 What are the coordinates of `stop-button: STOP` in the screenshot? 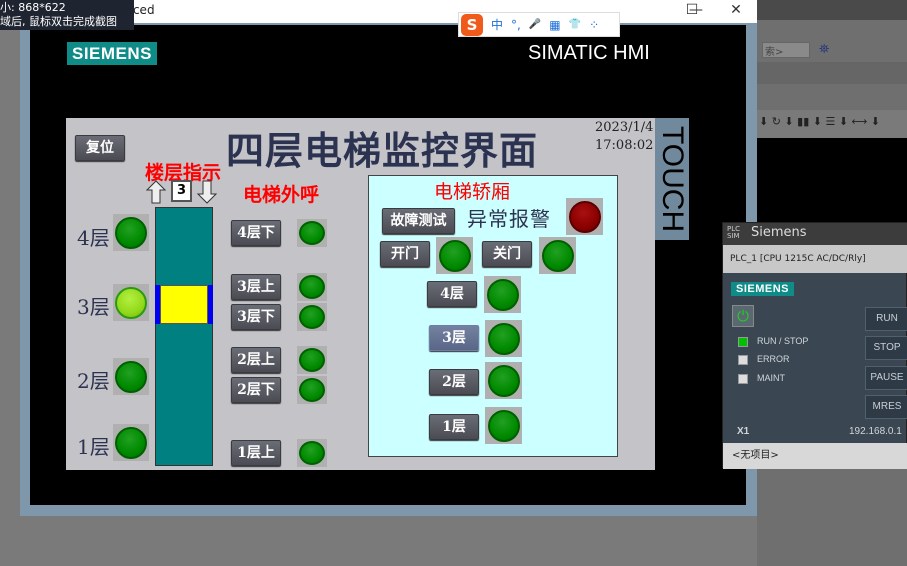 It's located at (886, 348).